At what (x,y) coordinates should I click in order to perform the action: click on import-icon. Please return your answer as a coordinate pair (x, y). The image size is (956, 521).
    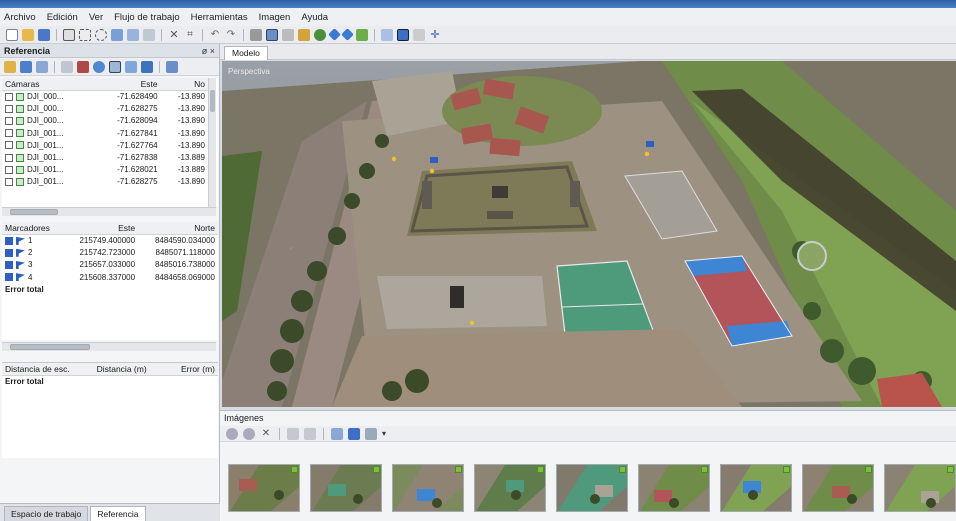
    Looking at the image, I should click on (10, 66).